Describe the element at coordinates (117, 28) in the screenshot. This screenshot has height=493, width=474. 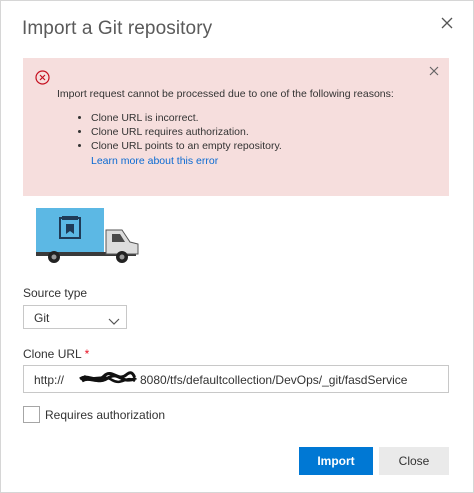
I see `dialog-title: Import a Git repository` at that location.